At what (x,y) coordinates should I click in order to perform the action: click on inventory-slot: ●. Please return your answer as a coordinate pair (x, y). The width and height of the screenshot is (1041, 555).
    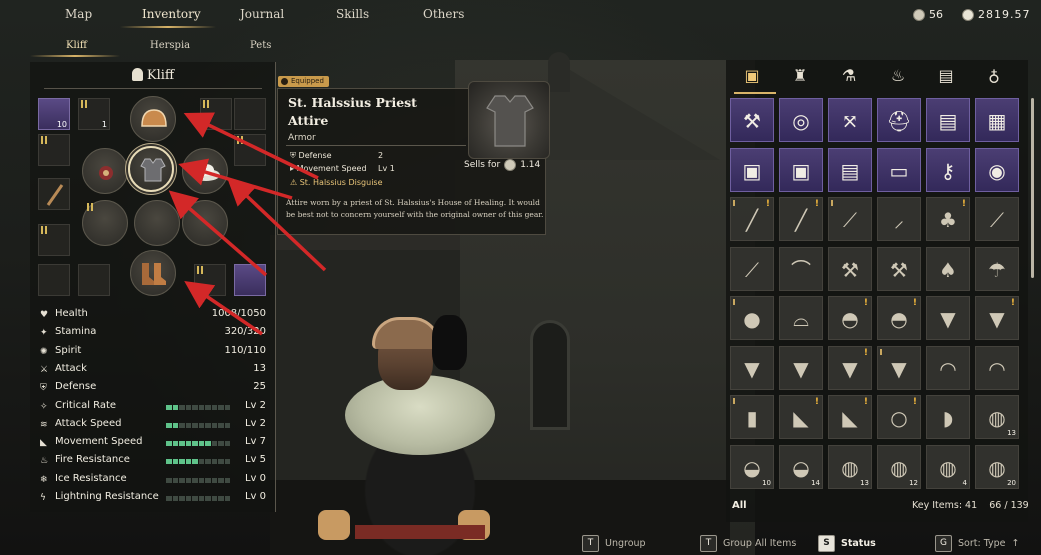
    Looking at the image, I should click on (752, 318).